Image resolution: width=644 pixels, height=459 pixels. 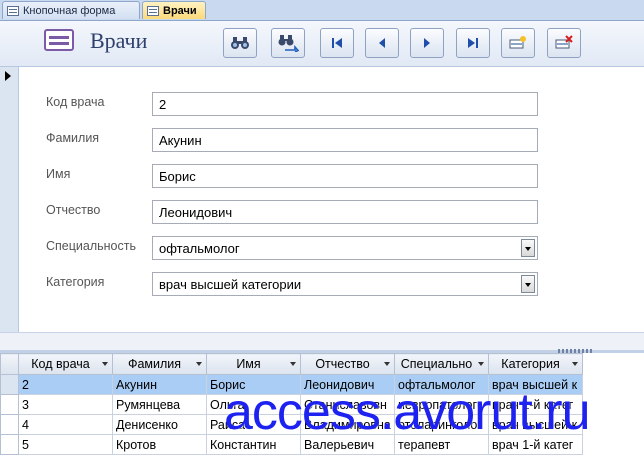 I want to click on table-cell: Кротов, so click(x=159, y=444).